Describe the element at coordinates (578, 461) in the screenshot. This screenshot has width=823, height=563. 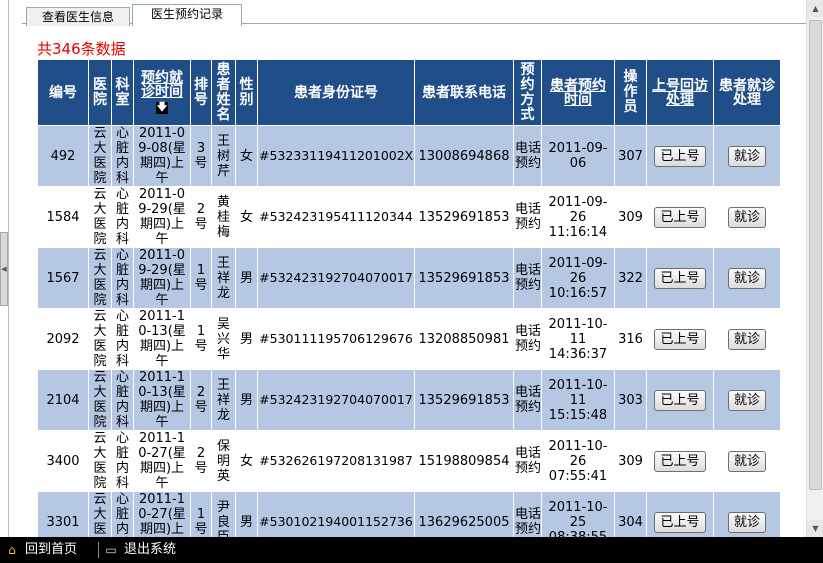
I see `cell-booked-at-text: 2011-10-26 07:55:41` at that location.